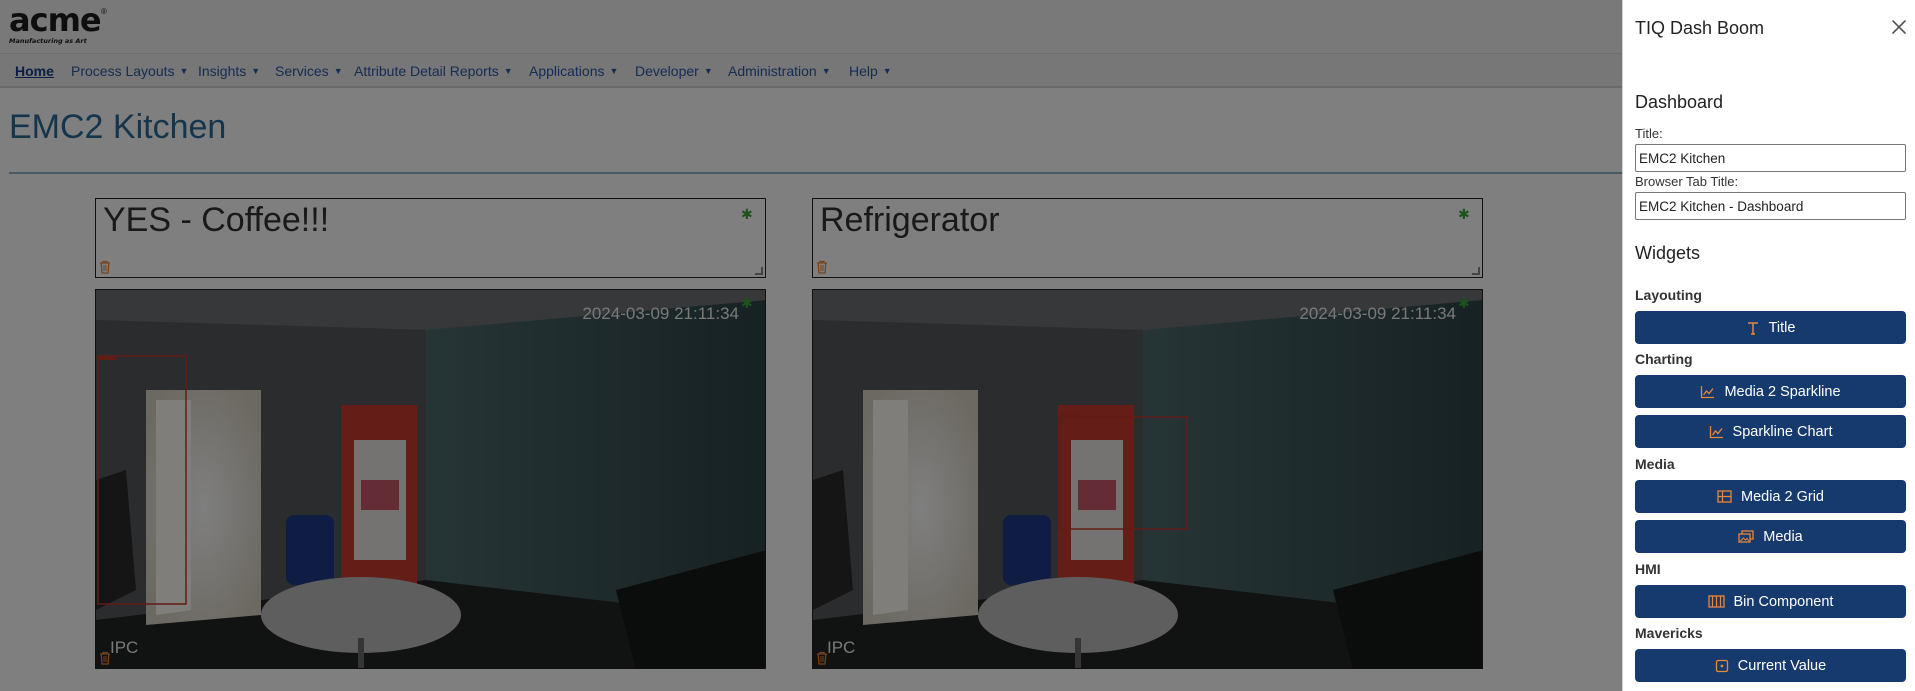 Image resolution: width=1915 pixels, height=691 pixels. Describe the element at coordinates (1770, 158) in the screenshot. I see `title-field` at that location.